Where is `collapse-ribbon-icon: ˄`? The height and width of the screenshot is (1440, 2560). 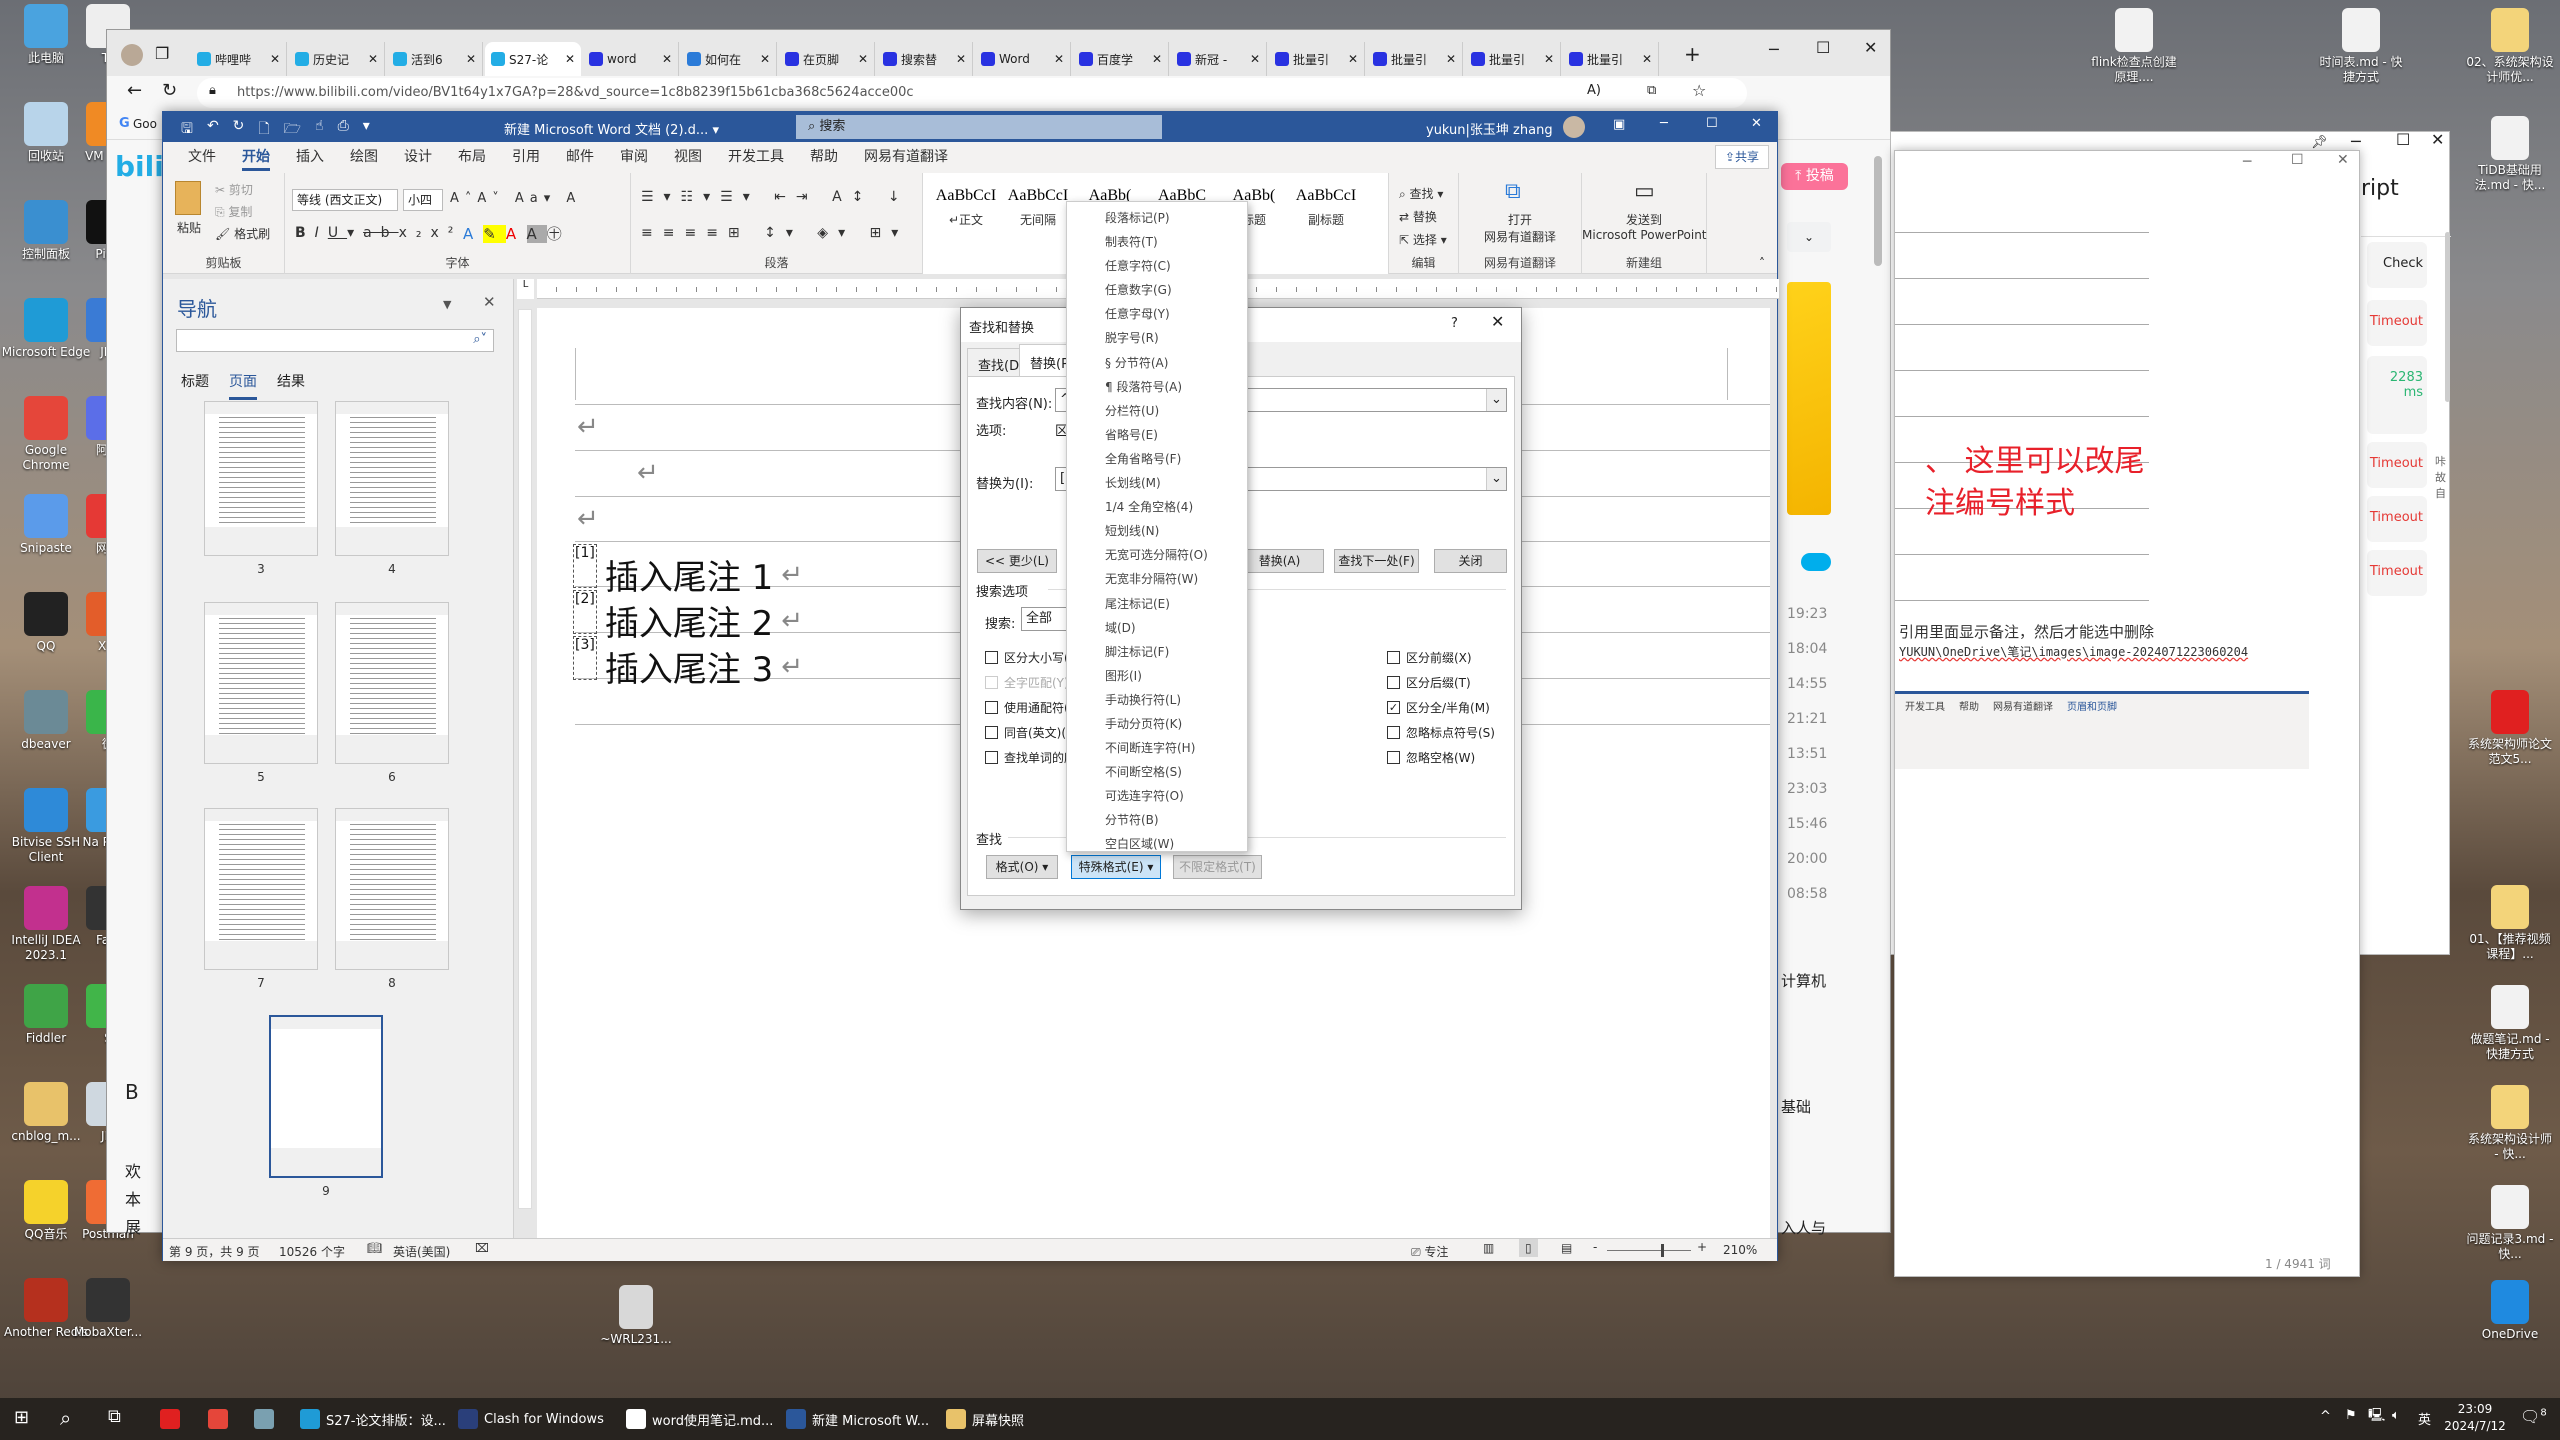 collapse-ribbon-icon: ˄ is located at coordinates (1762, 263).